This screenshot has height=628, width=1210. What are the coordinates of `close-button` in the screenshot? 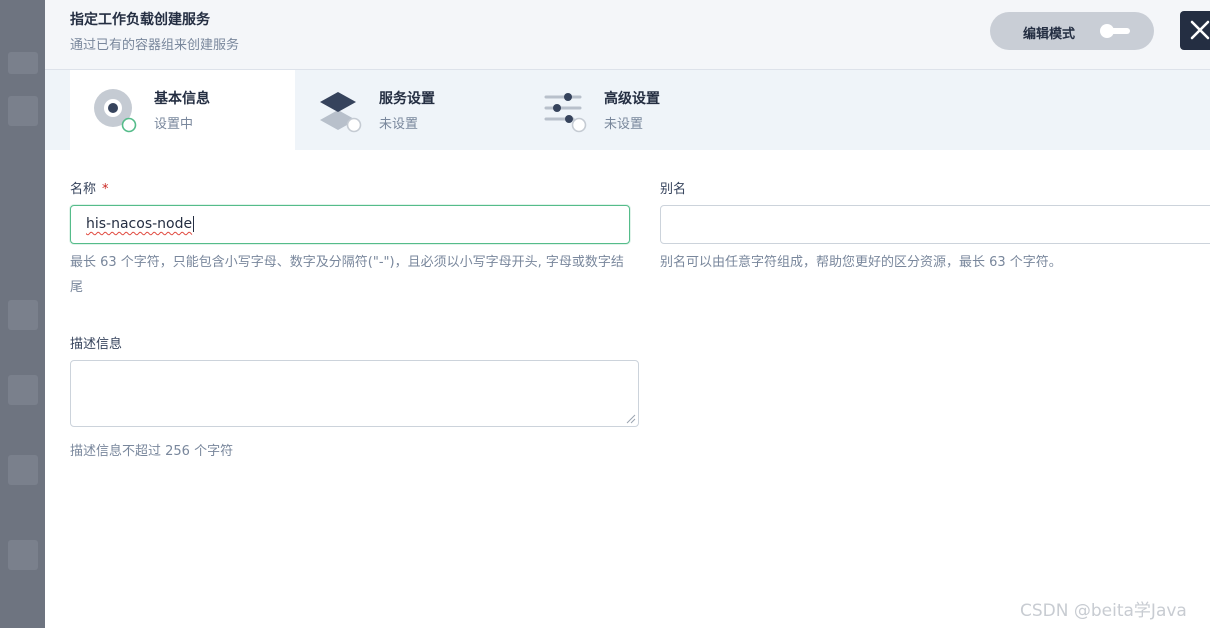 It's located at (1195, 30).